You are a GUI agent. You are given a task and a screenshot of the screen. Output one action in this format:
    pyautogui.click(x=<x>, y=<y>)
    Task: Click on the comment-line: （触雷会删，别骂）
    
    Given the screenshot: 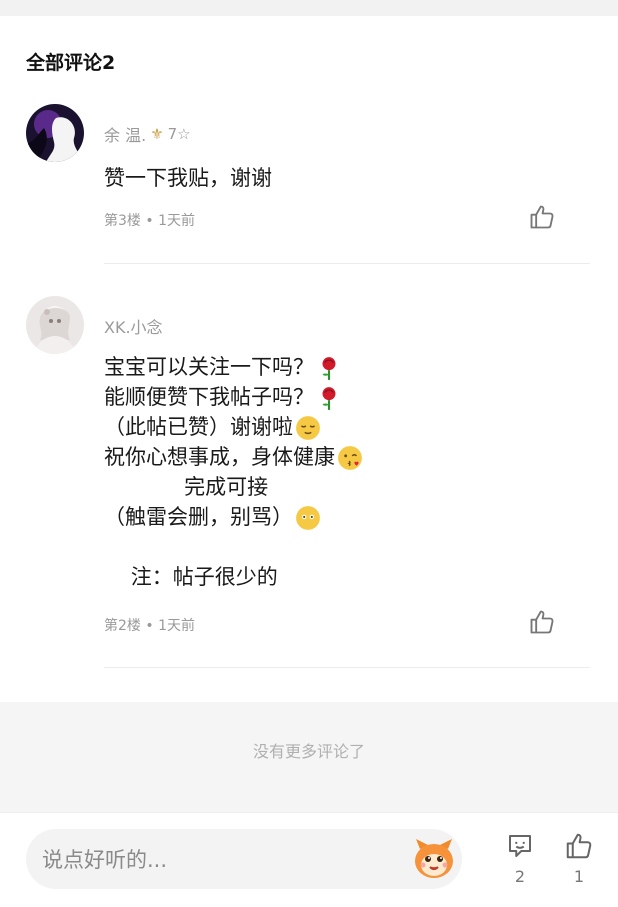 What is the action you would take?
    pyautogui.click(x=233, y=517)
    